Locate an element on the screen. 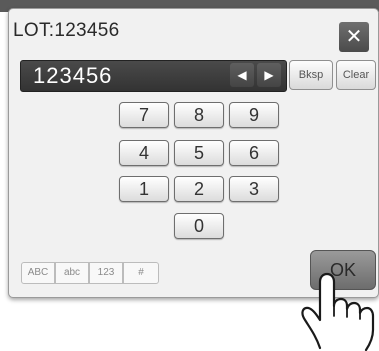 This screenshot has width=379, height=351. close-button: ✕ is located at coordinates (354, 37).